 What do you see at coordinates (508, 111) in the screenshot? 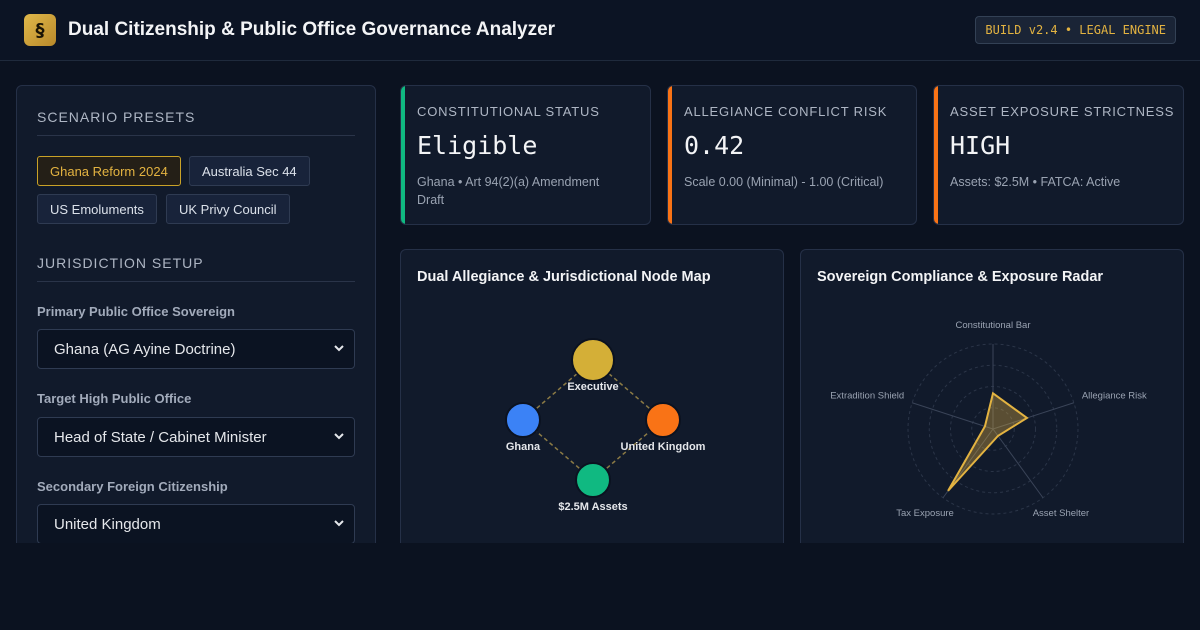
I see `card-label: CONSTITUTIONAL STATUS` at bounding box center [508, 111].